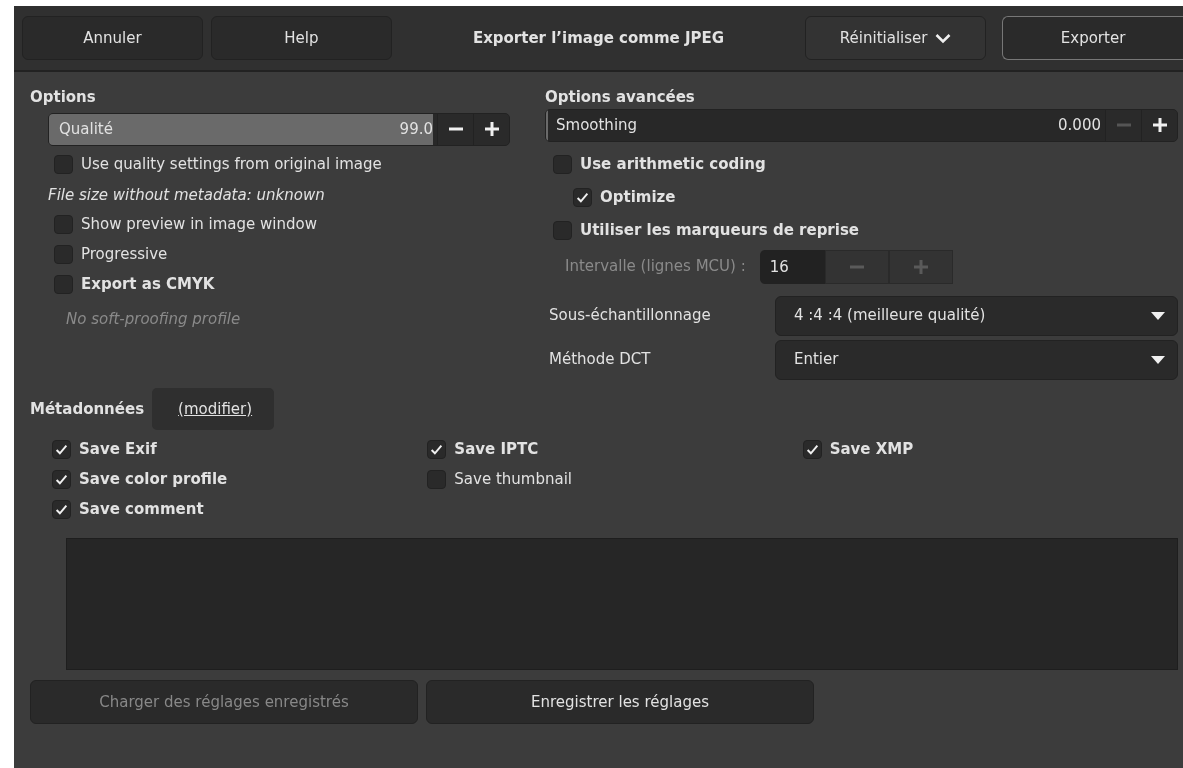 The height and width of the screenshot is (768, 1183). Describe the element at coordinates (63, 97) in the screenshot. I see `section-heading: Options` at that location.